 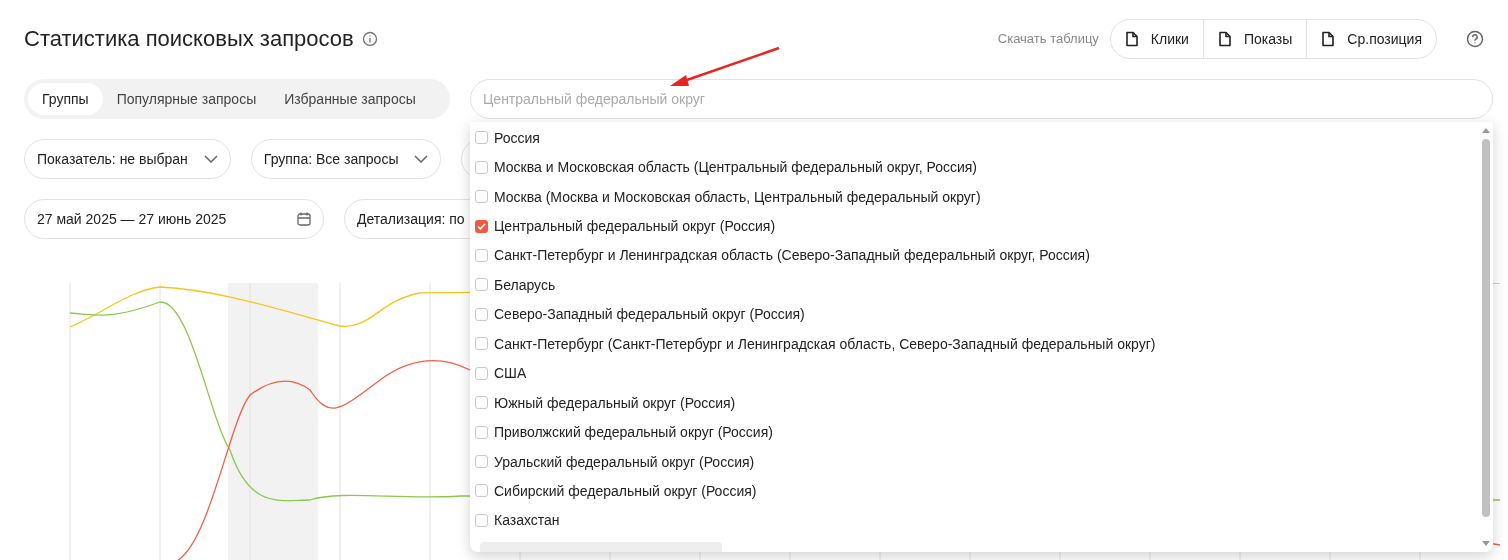 I want to click on region-option: Южный федеральный округ (Россия), so click(x=977, y=402).